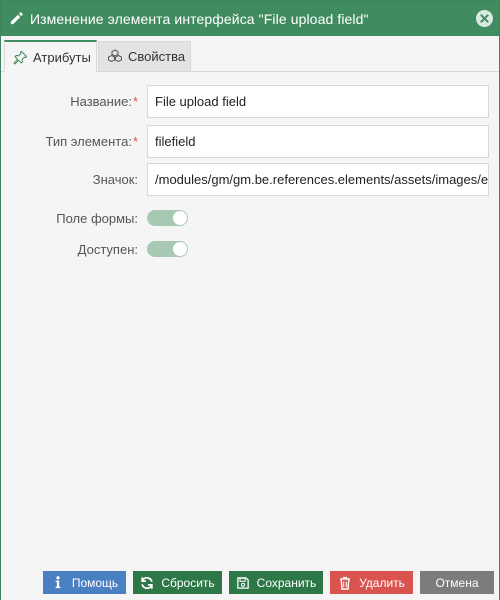  What do you see at coordinates (115, 57) in the screenshot?
I see `cubes-icon` at bounding box center [115, 57].